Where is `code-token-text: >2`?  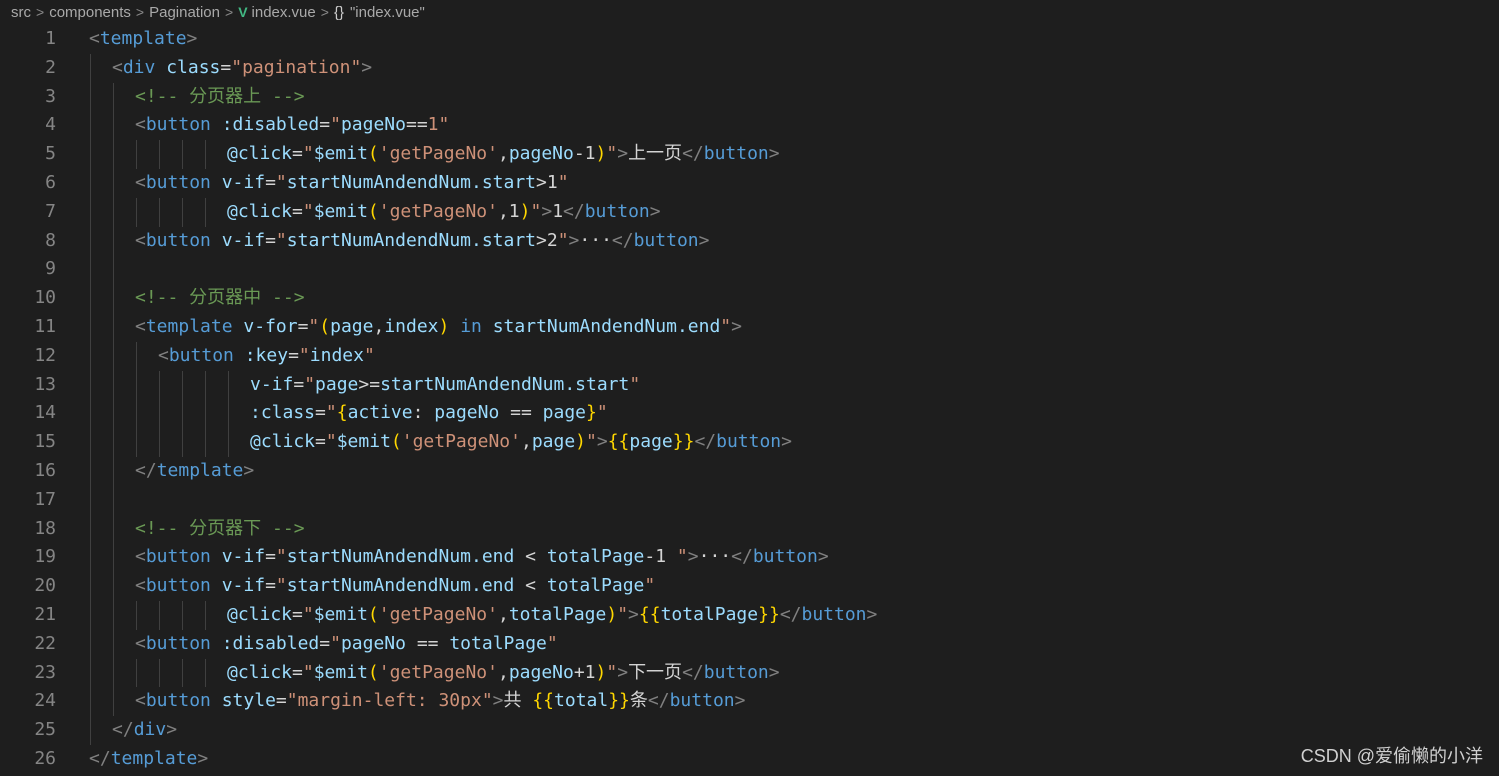
code-token-text: >2 is located at coordinates (547, 240).